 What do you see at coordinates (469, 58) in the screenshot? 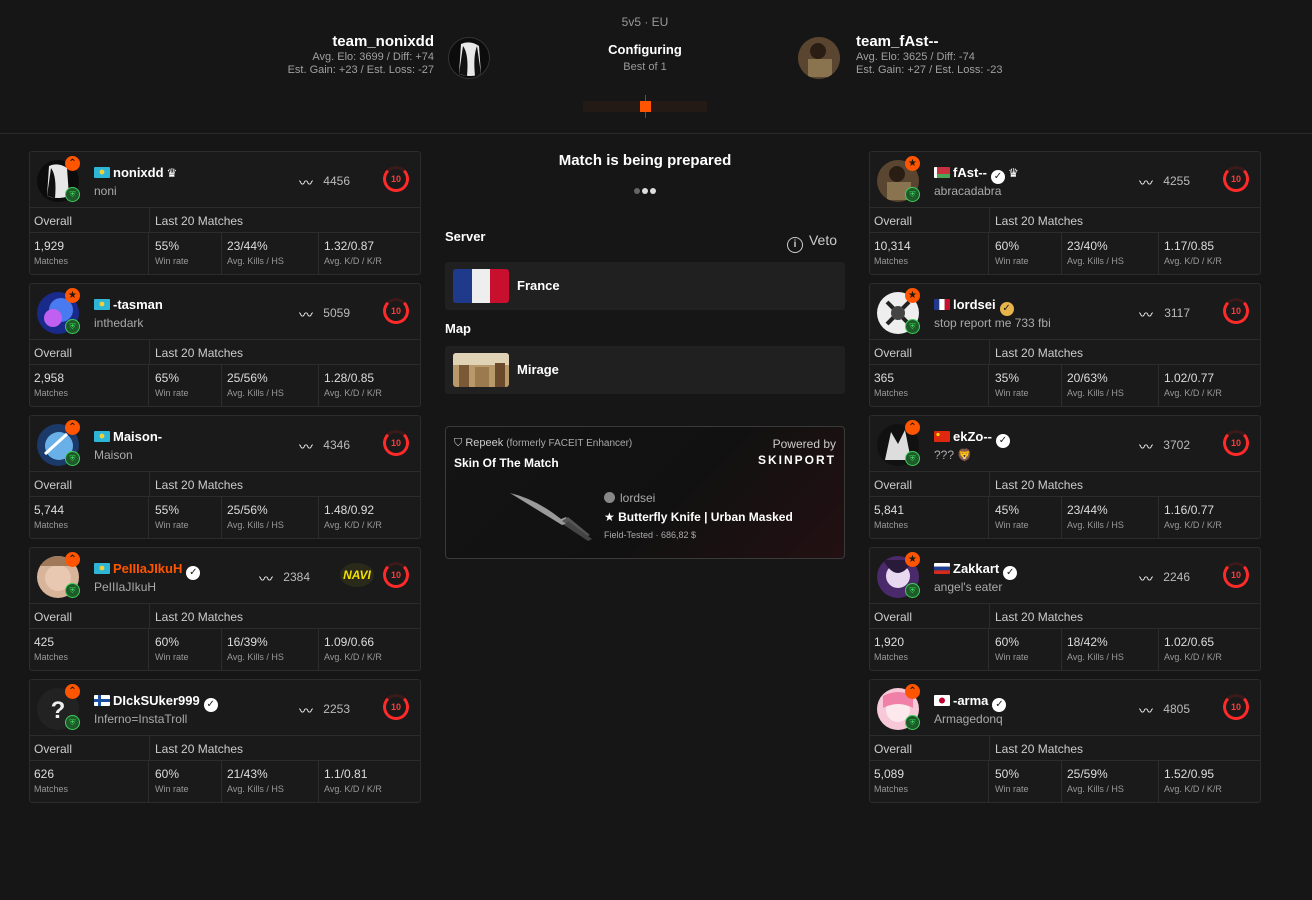
I see `team-left-avatar` at bounding box center [469, 58].